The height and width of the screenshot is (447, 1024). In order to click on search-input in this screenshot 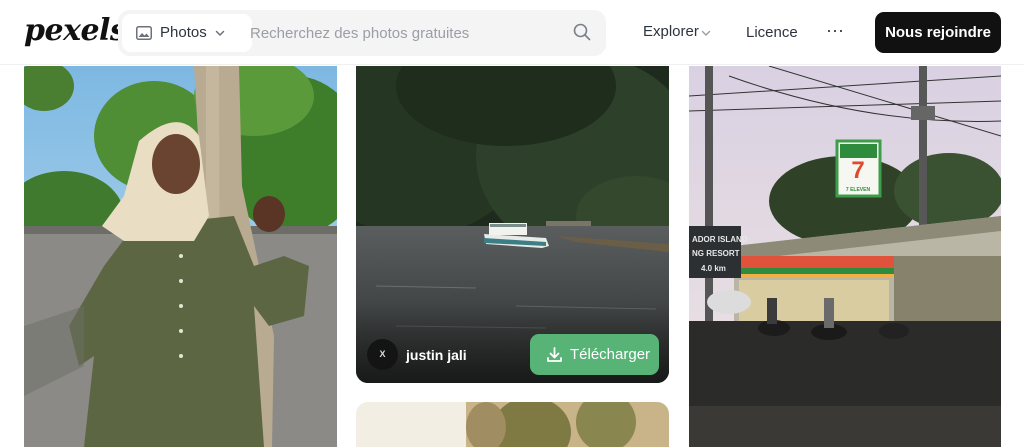, I will do `click(398, 33)`.